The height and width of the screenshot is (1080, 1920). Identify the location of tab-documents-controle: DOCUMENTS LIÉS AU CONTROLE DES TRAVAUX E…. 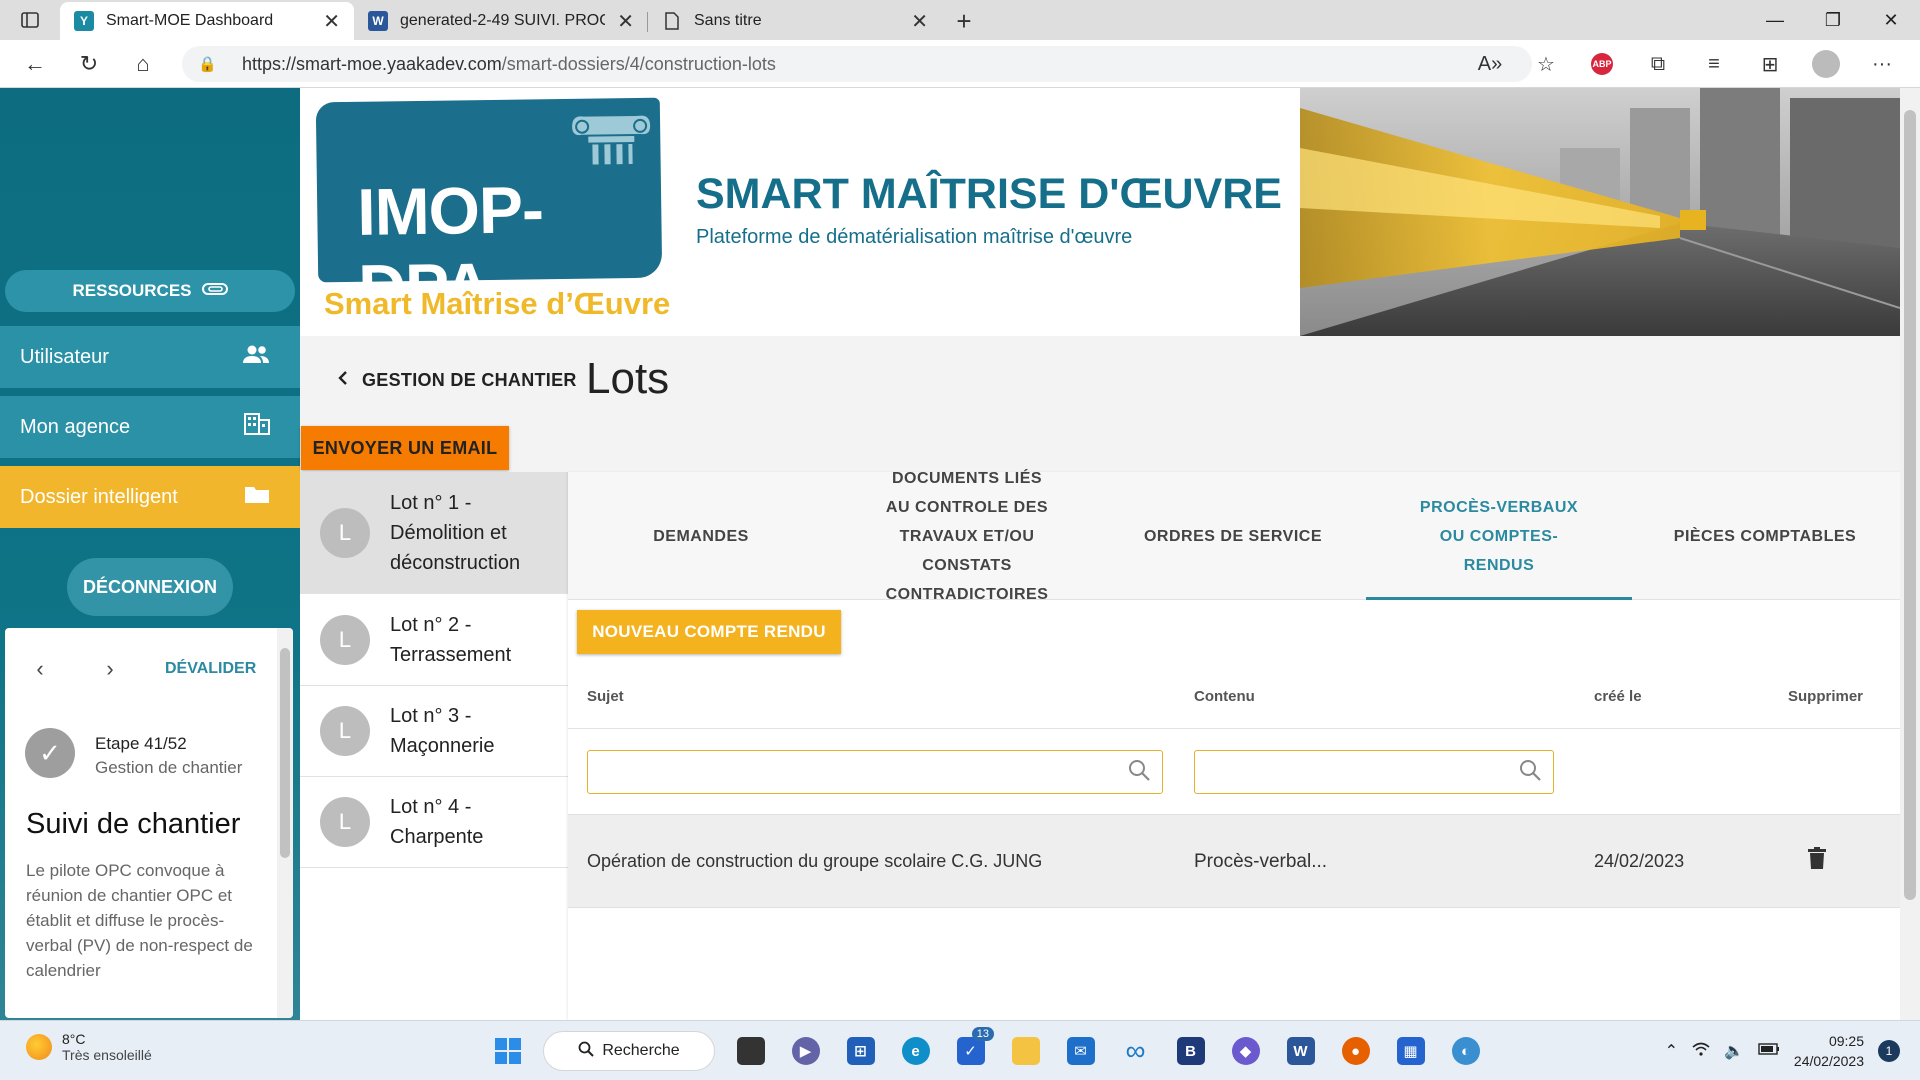
(967, 536).